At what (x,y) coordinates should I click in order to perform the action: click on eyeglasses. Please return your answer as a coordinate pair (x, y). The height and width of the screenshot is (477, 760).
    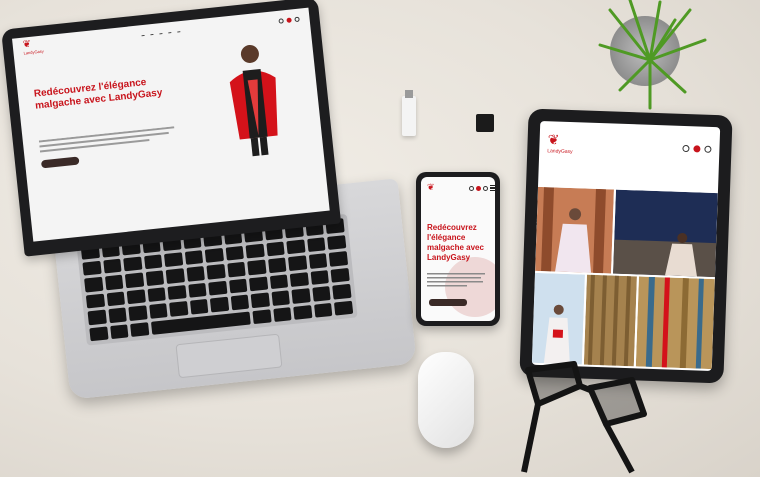
    Looking at the image, I should click on (584, 417).